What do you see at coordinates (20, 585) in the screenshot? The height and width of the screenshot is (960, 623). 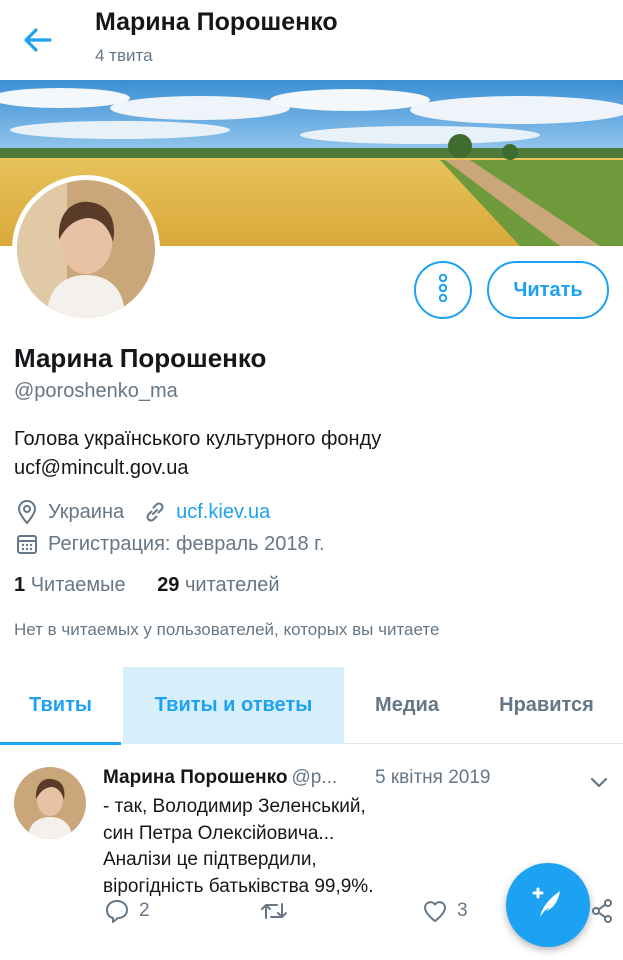 I see `following-count: 1` at bounding box center [20, 585].